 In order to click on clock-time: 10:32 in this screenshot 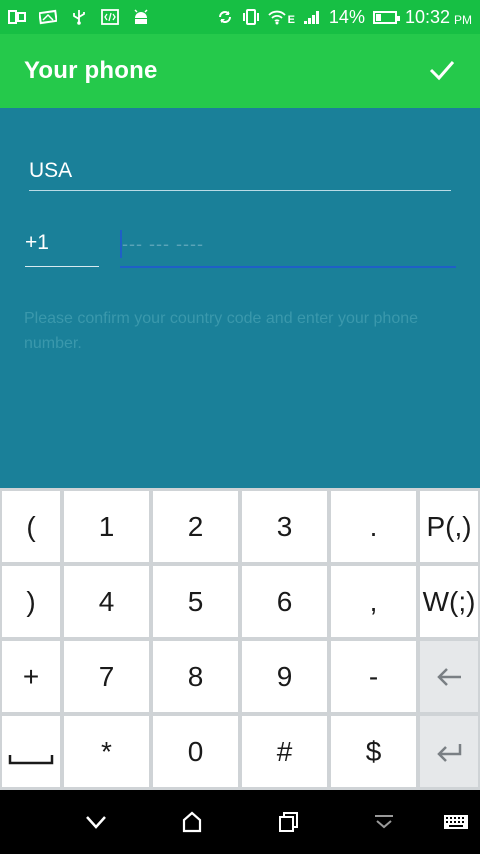, I will do `click(427, 16)`.